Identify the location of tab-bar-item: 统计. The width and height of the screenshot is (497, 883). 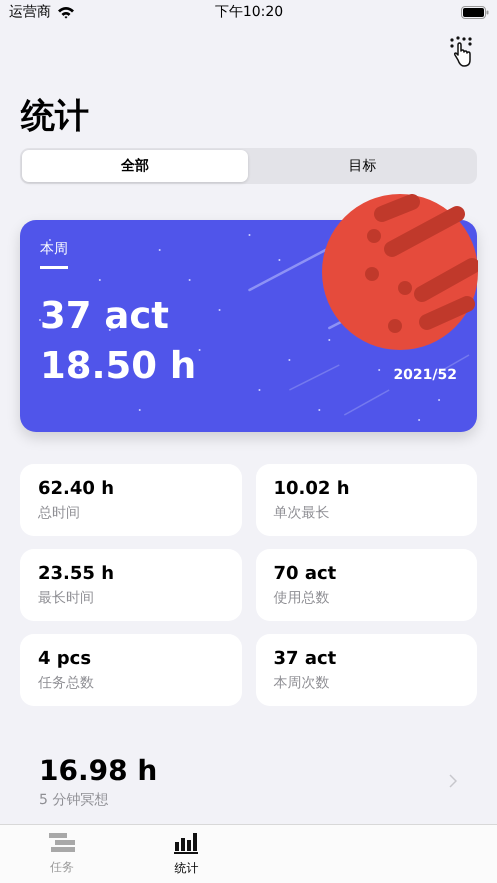
(186, 854).